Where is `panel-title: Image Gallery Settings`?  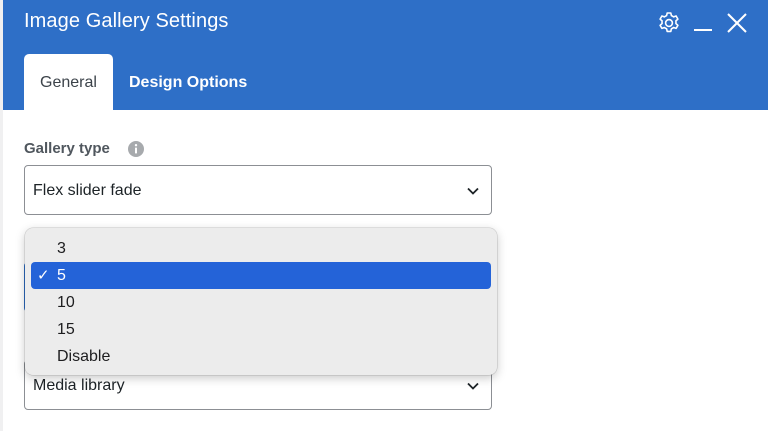 panel-title: Image Gallery Settings is located at coordinates (126, 21).